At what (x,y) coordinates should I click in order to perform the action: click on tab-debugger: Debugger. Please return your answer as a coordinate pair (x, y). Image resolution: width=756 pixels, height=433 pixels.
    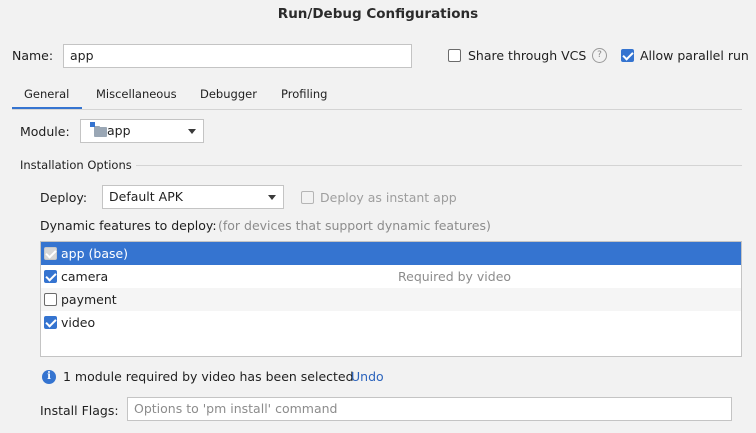
    Looking at the image, I should click on (228, 94).